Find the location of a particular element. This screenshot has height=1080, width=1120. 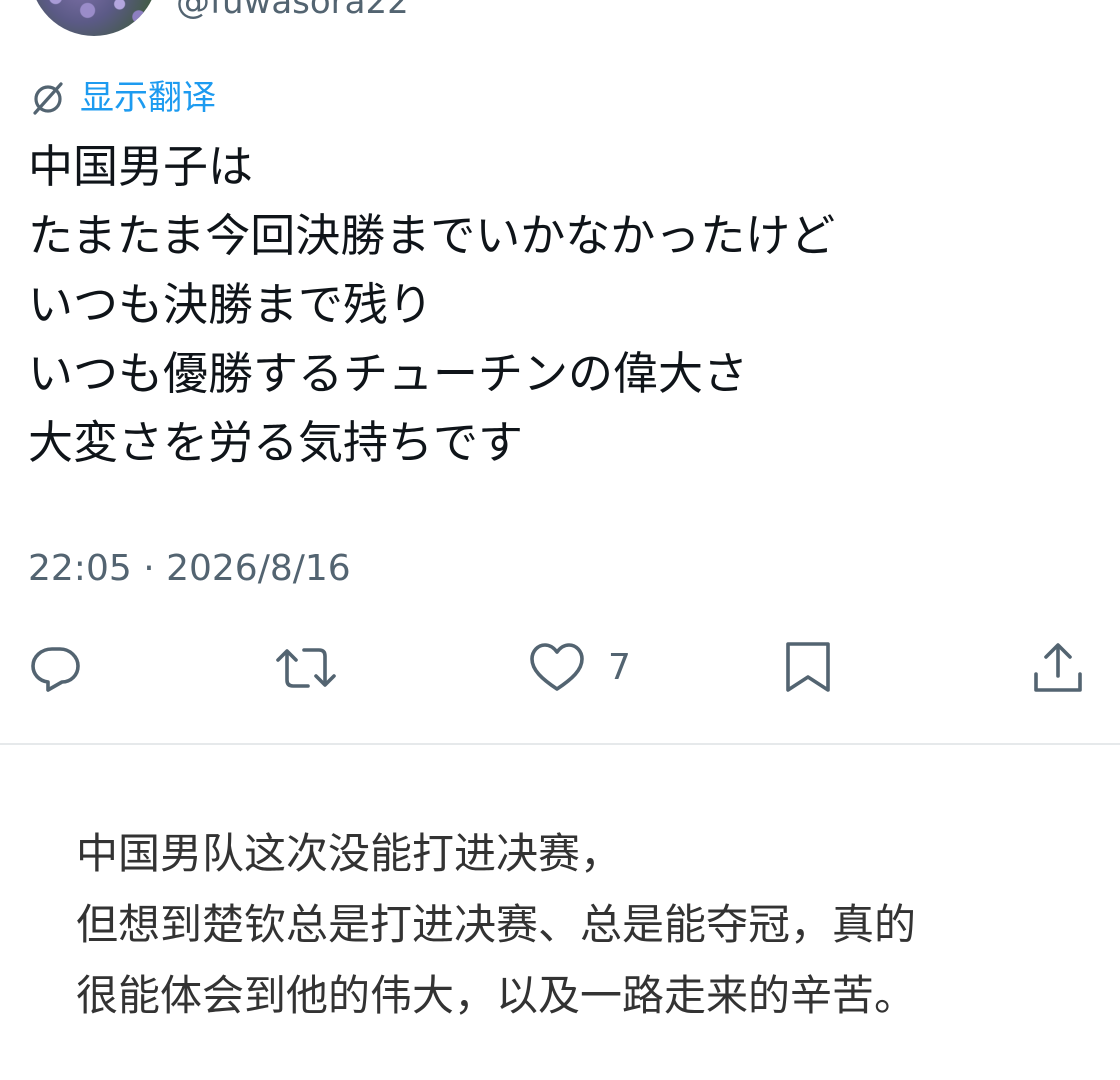

share-button is located at coordinates (1058, 668).